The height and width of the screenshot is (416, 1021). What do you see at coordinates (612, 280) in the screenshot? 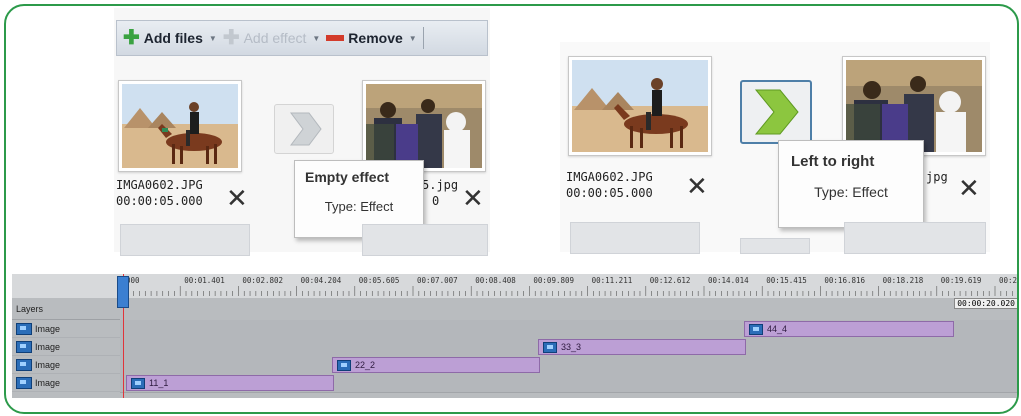
I see `tick-label: 00:11.211` at bounding box center [612, 280].